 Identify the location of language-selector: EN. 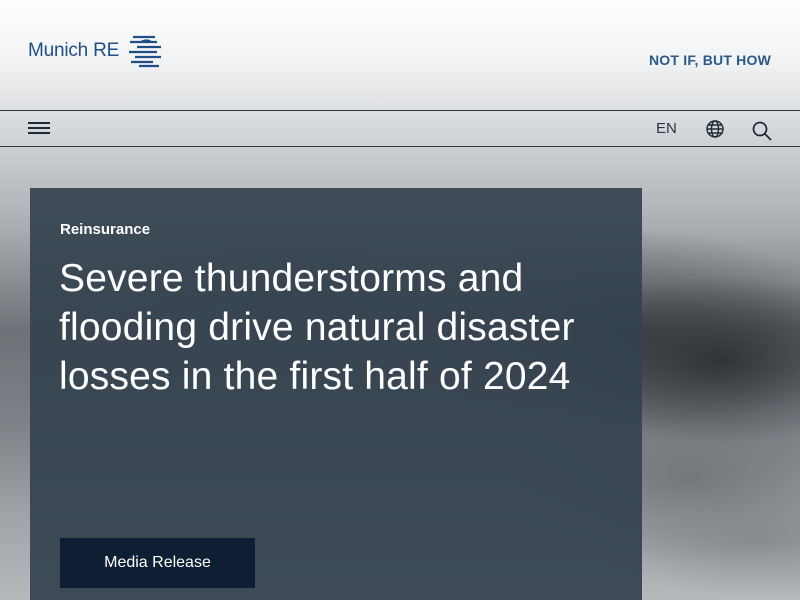
(666, 128).